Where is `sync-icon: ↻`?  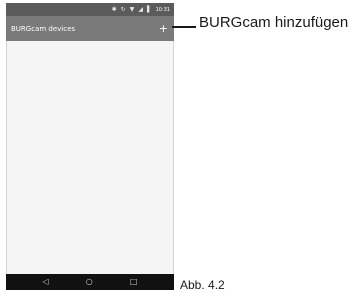
sync-icon: ↻ is located at coordinates (123, 9).